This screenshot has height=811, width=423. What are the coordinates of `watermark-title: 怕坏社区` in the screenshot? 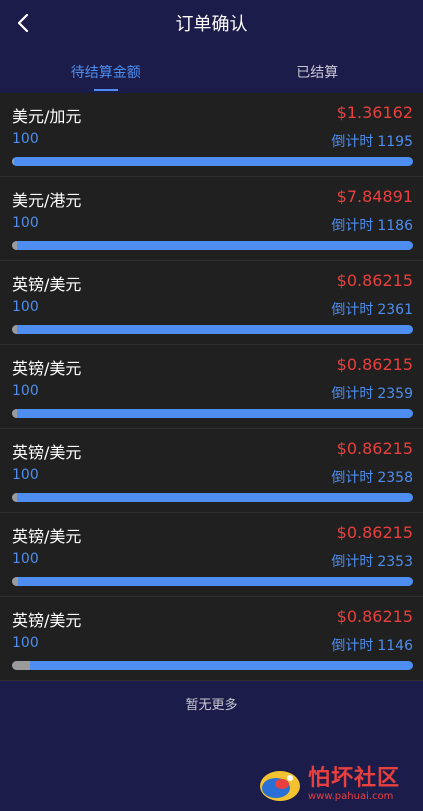 It's located at (354, 778).